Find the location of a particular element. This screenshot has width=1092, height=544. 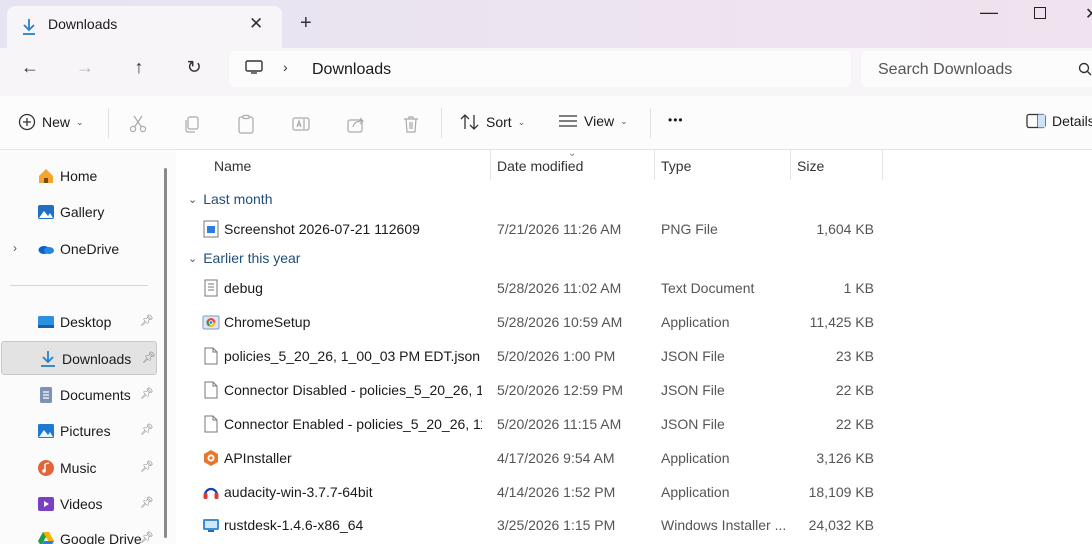

sidebar-item-desktop: Desktop 📌︎ is located at coordinates (79, 322).